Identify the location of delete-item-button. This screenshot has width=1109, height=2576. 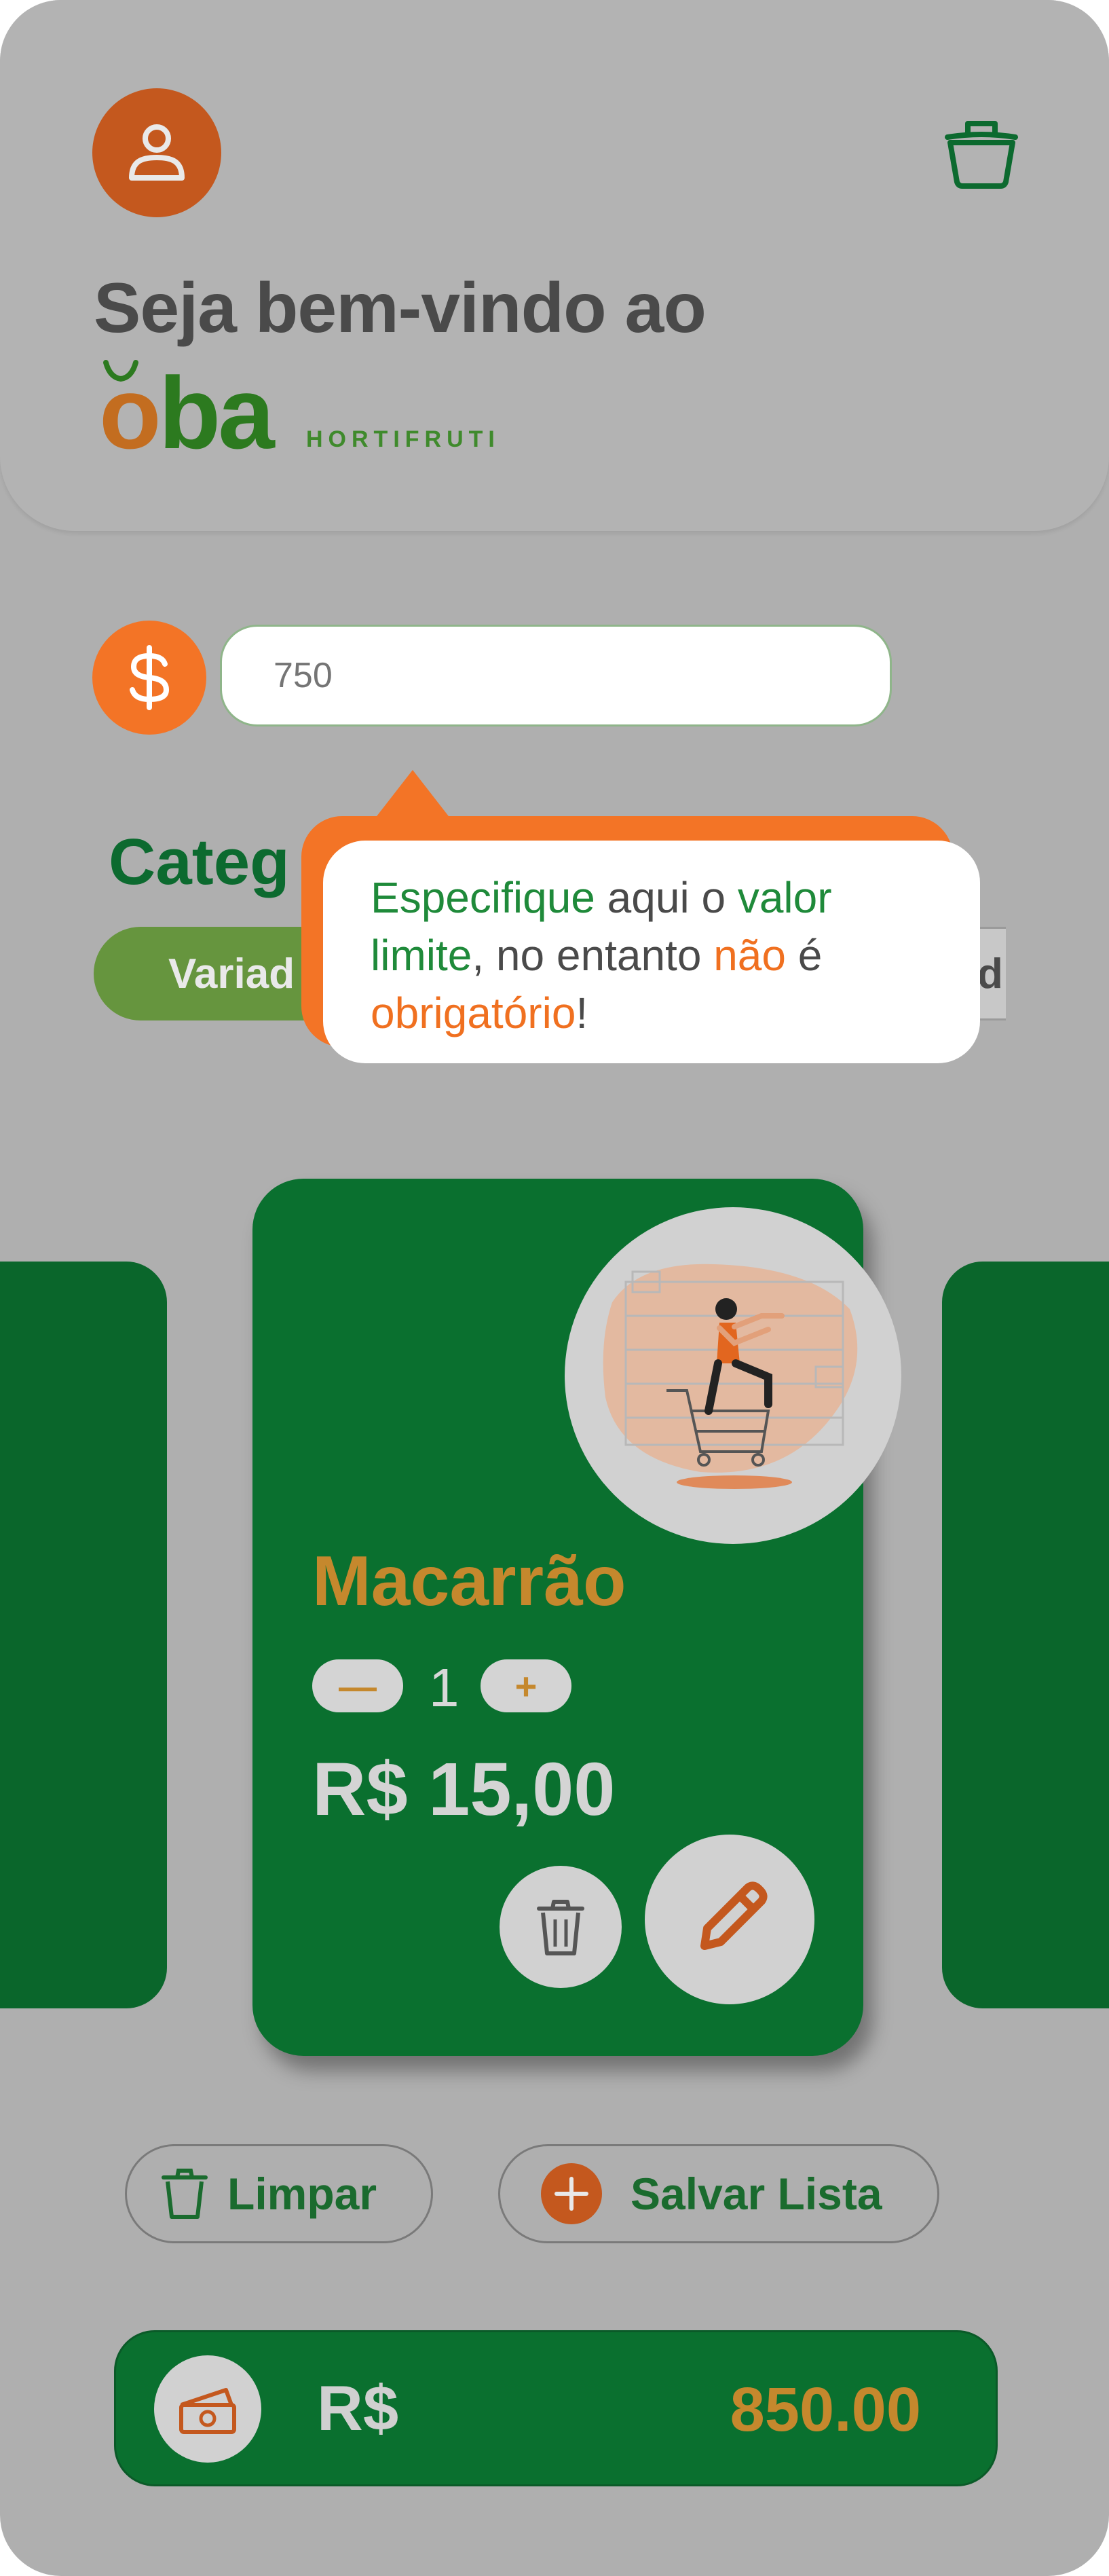
(561, 1927).